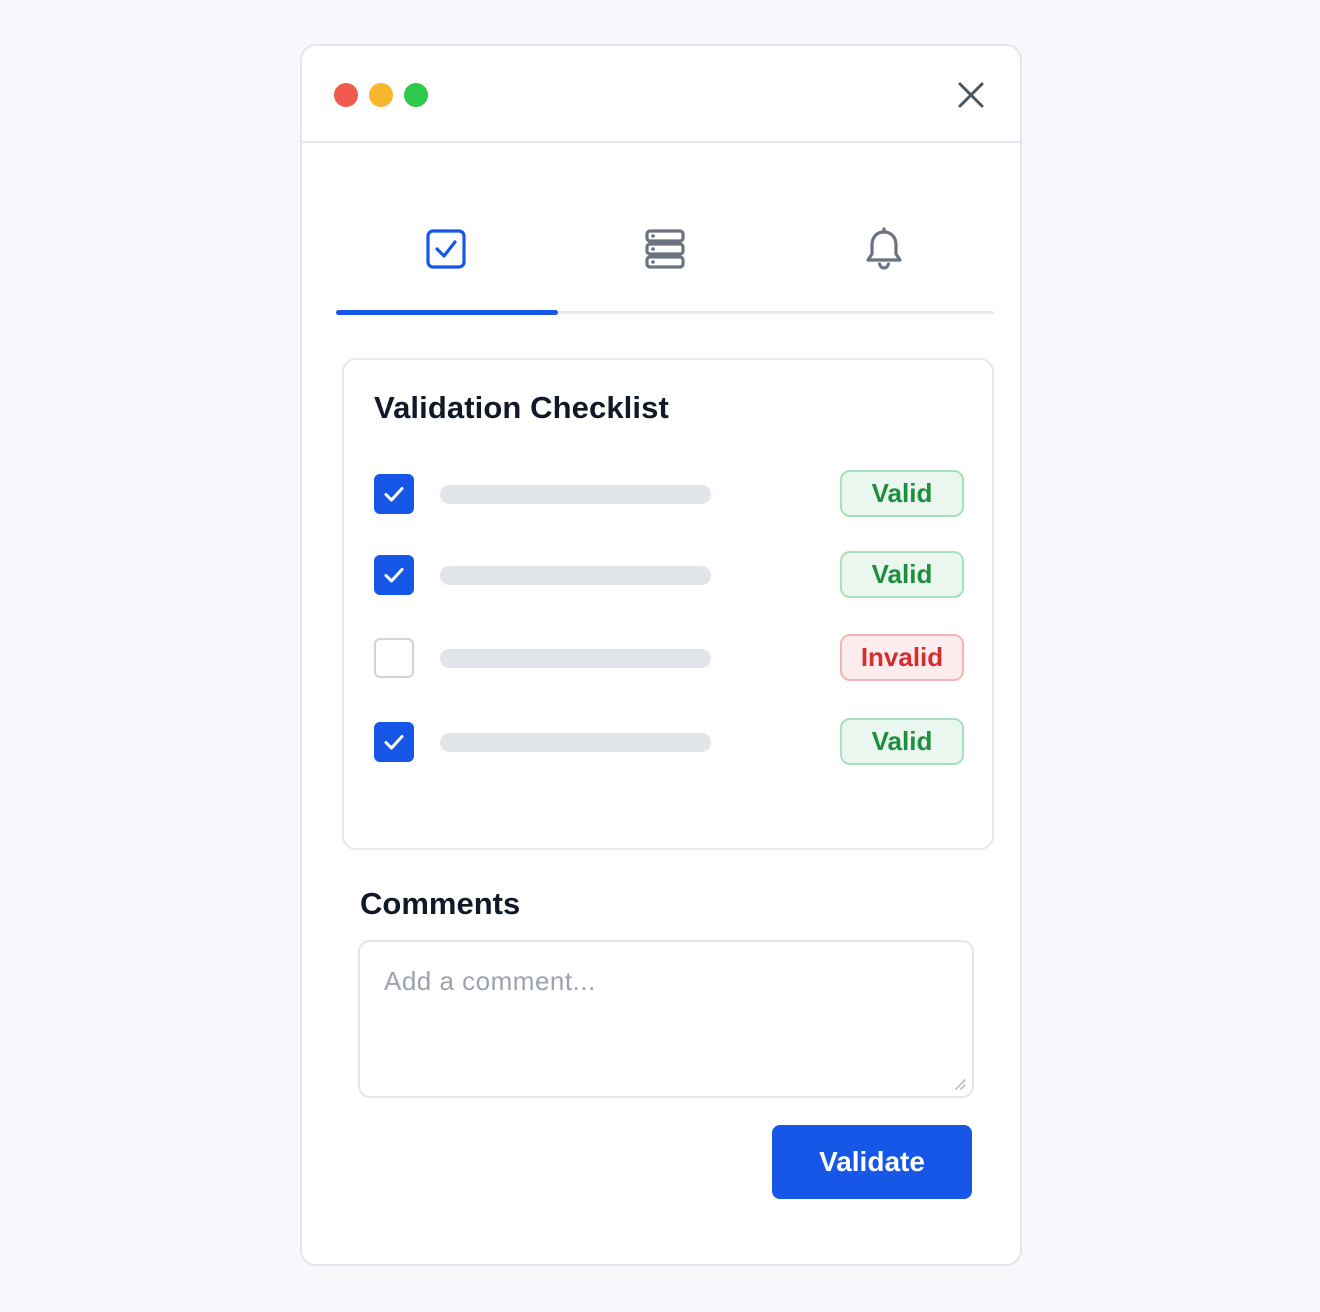 This screenshot has height=1312, width=1320. I want to click on validate-button: Validate, so click(872, 1162).